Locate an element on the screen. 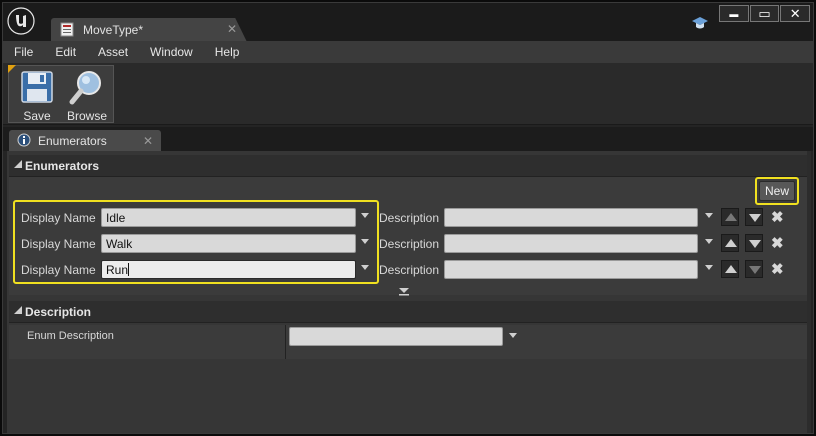 This screenshot has height=436, width=816. save-label: Save is located at coordinates (37, 116).